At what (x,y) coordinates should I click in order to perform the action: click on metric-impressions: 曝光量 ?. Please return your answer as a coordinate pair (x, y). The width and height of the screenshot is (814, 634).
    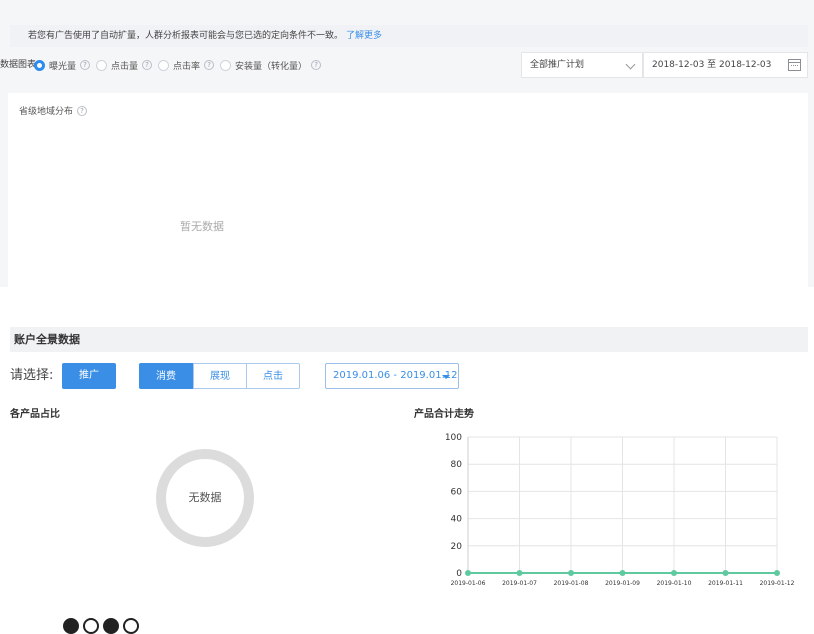
    Looking at the image, I should click on (62, 65).